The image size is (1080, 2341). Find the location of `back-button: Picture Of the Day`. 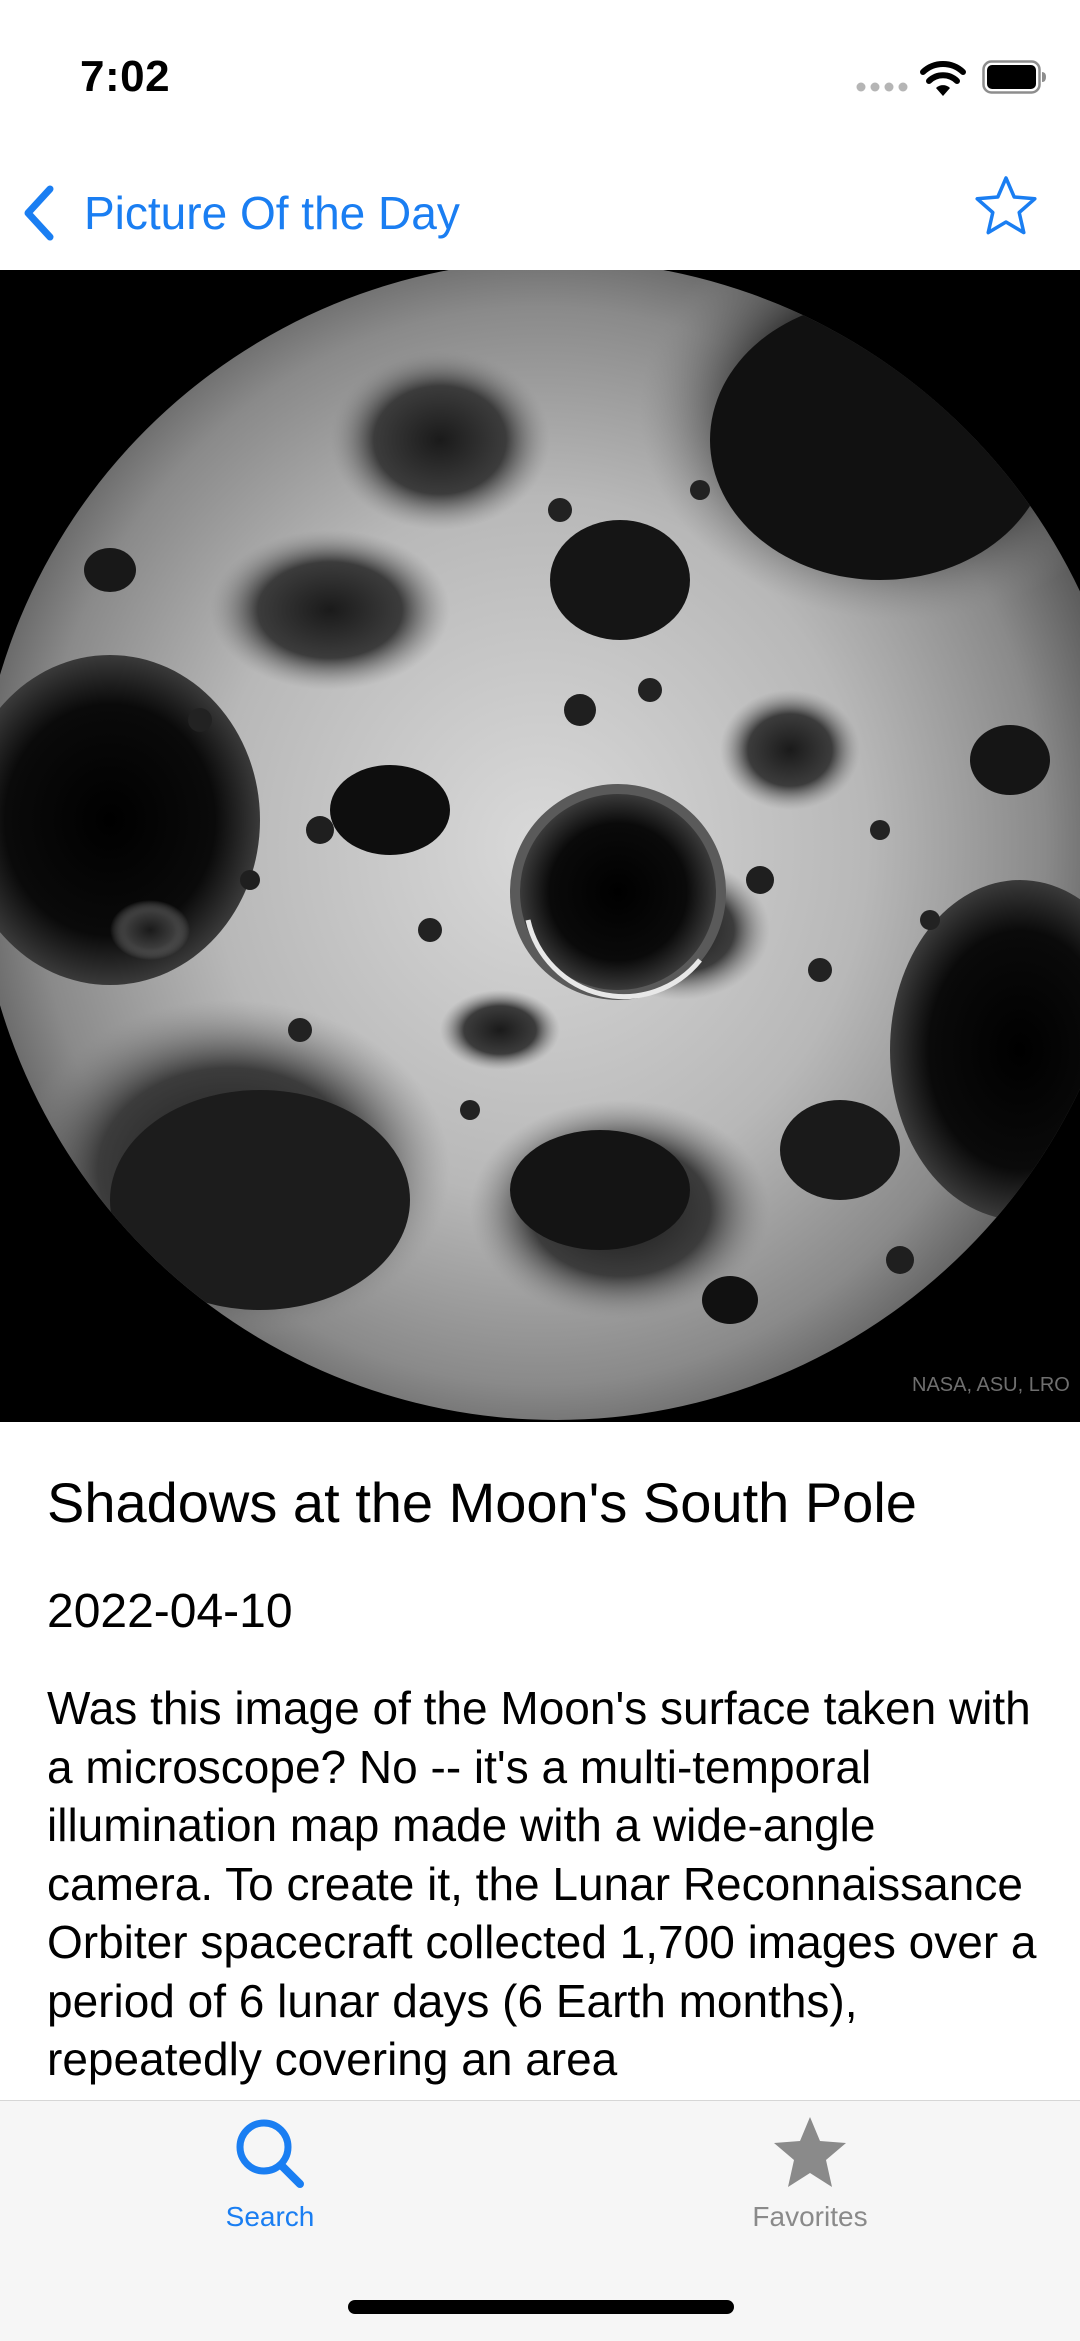

back-button: Picture Of the Day is located at coordinates (240, 213).